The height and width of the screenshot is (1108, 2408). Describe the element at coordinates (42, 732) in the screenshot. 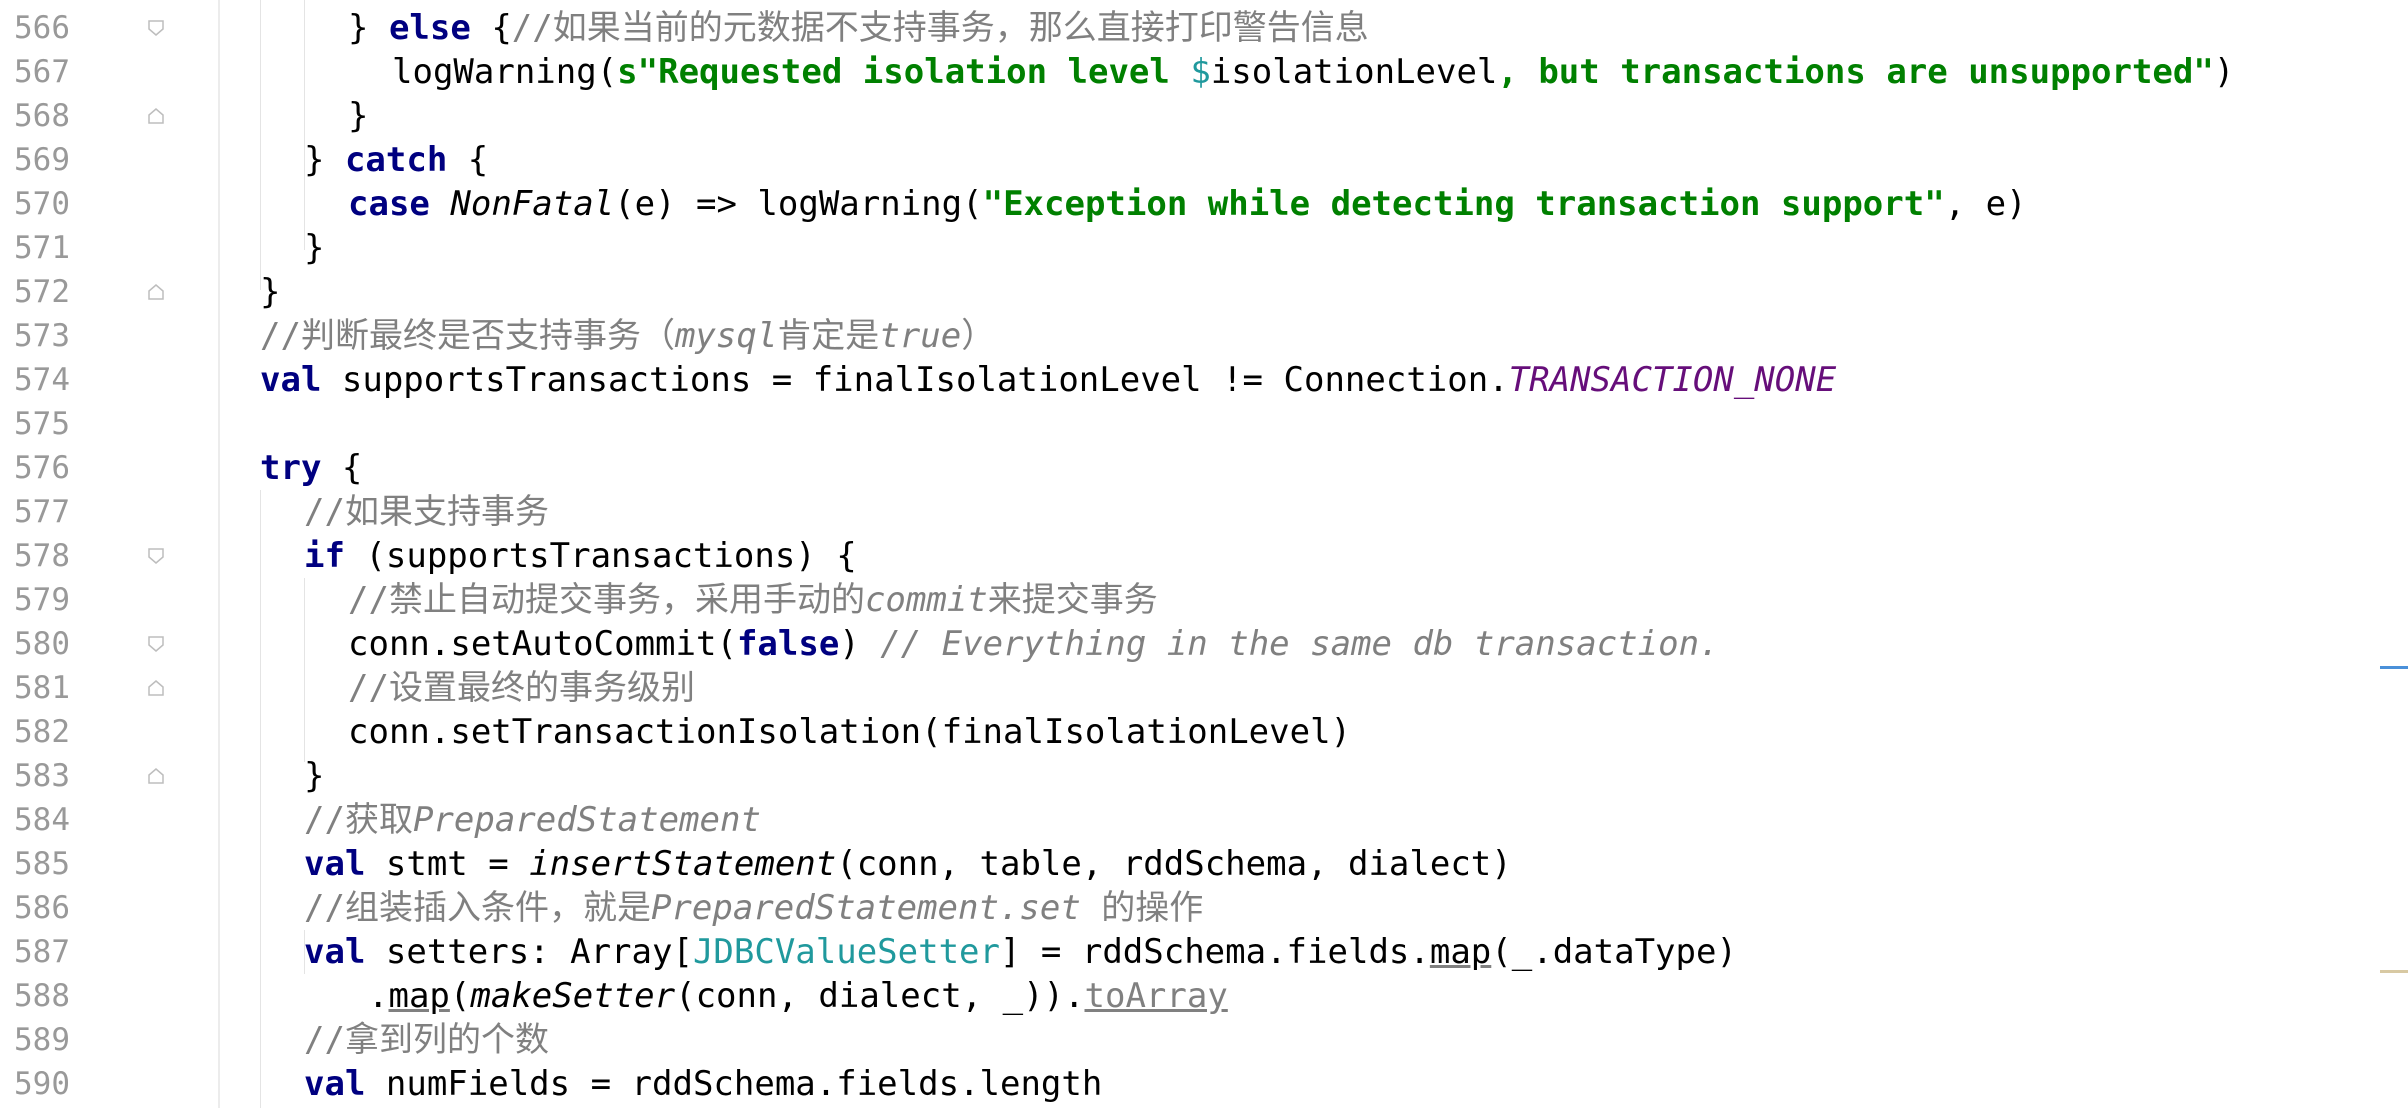

I see `line-number: 582` at that location.